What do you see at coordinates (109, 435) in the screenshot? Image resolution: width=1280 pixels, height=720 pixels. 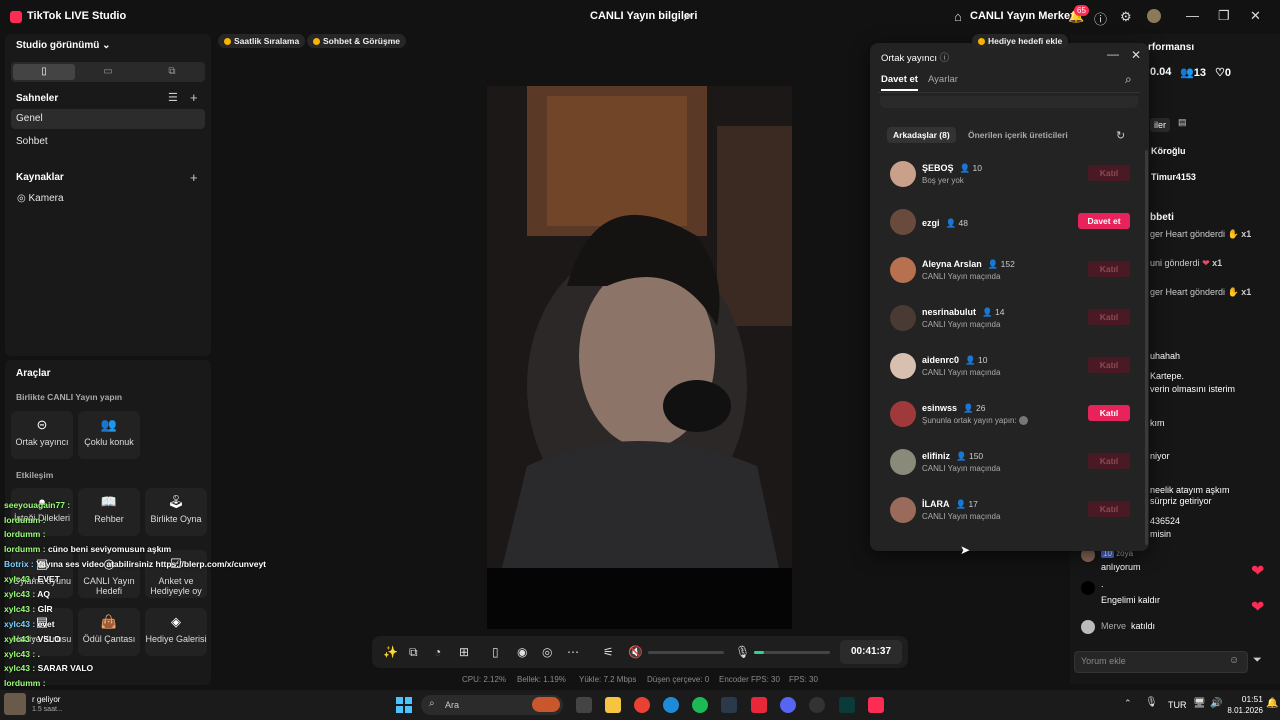 I see `multi-guest-button: 👥 Çoklu konuk` at bounding box center [109, 435].